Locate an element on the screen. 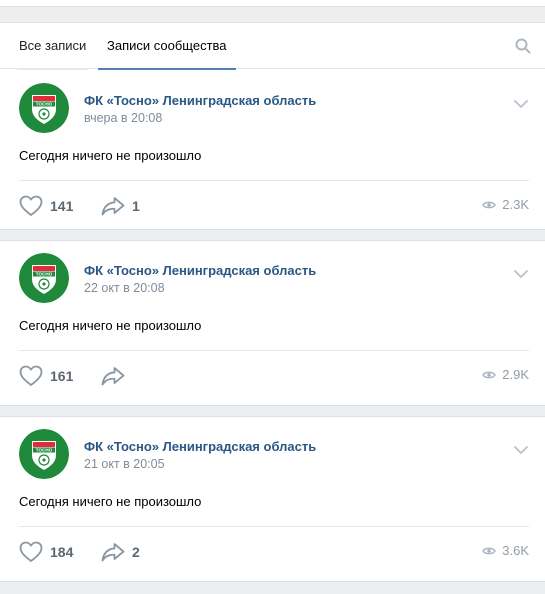 The image size is (545, 594). views-counter: 3.6K is located at coordinates (505, 550).